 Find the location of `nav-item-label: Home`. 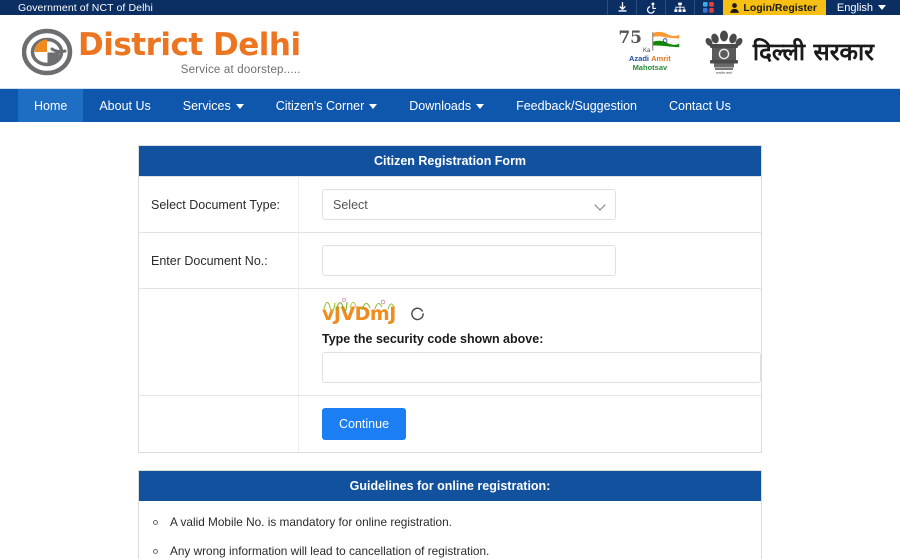

nav-item-label: Home is located at coordinates (51, 105).